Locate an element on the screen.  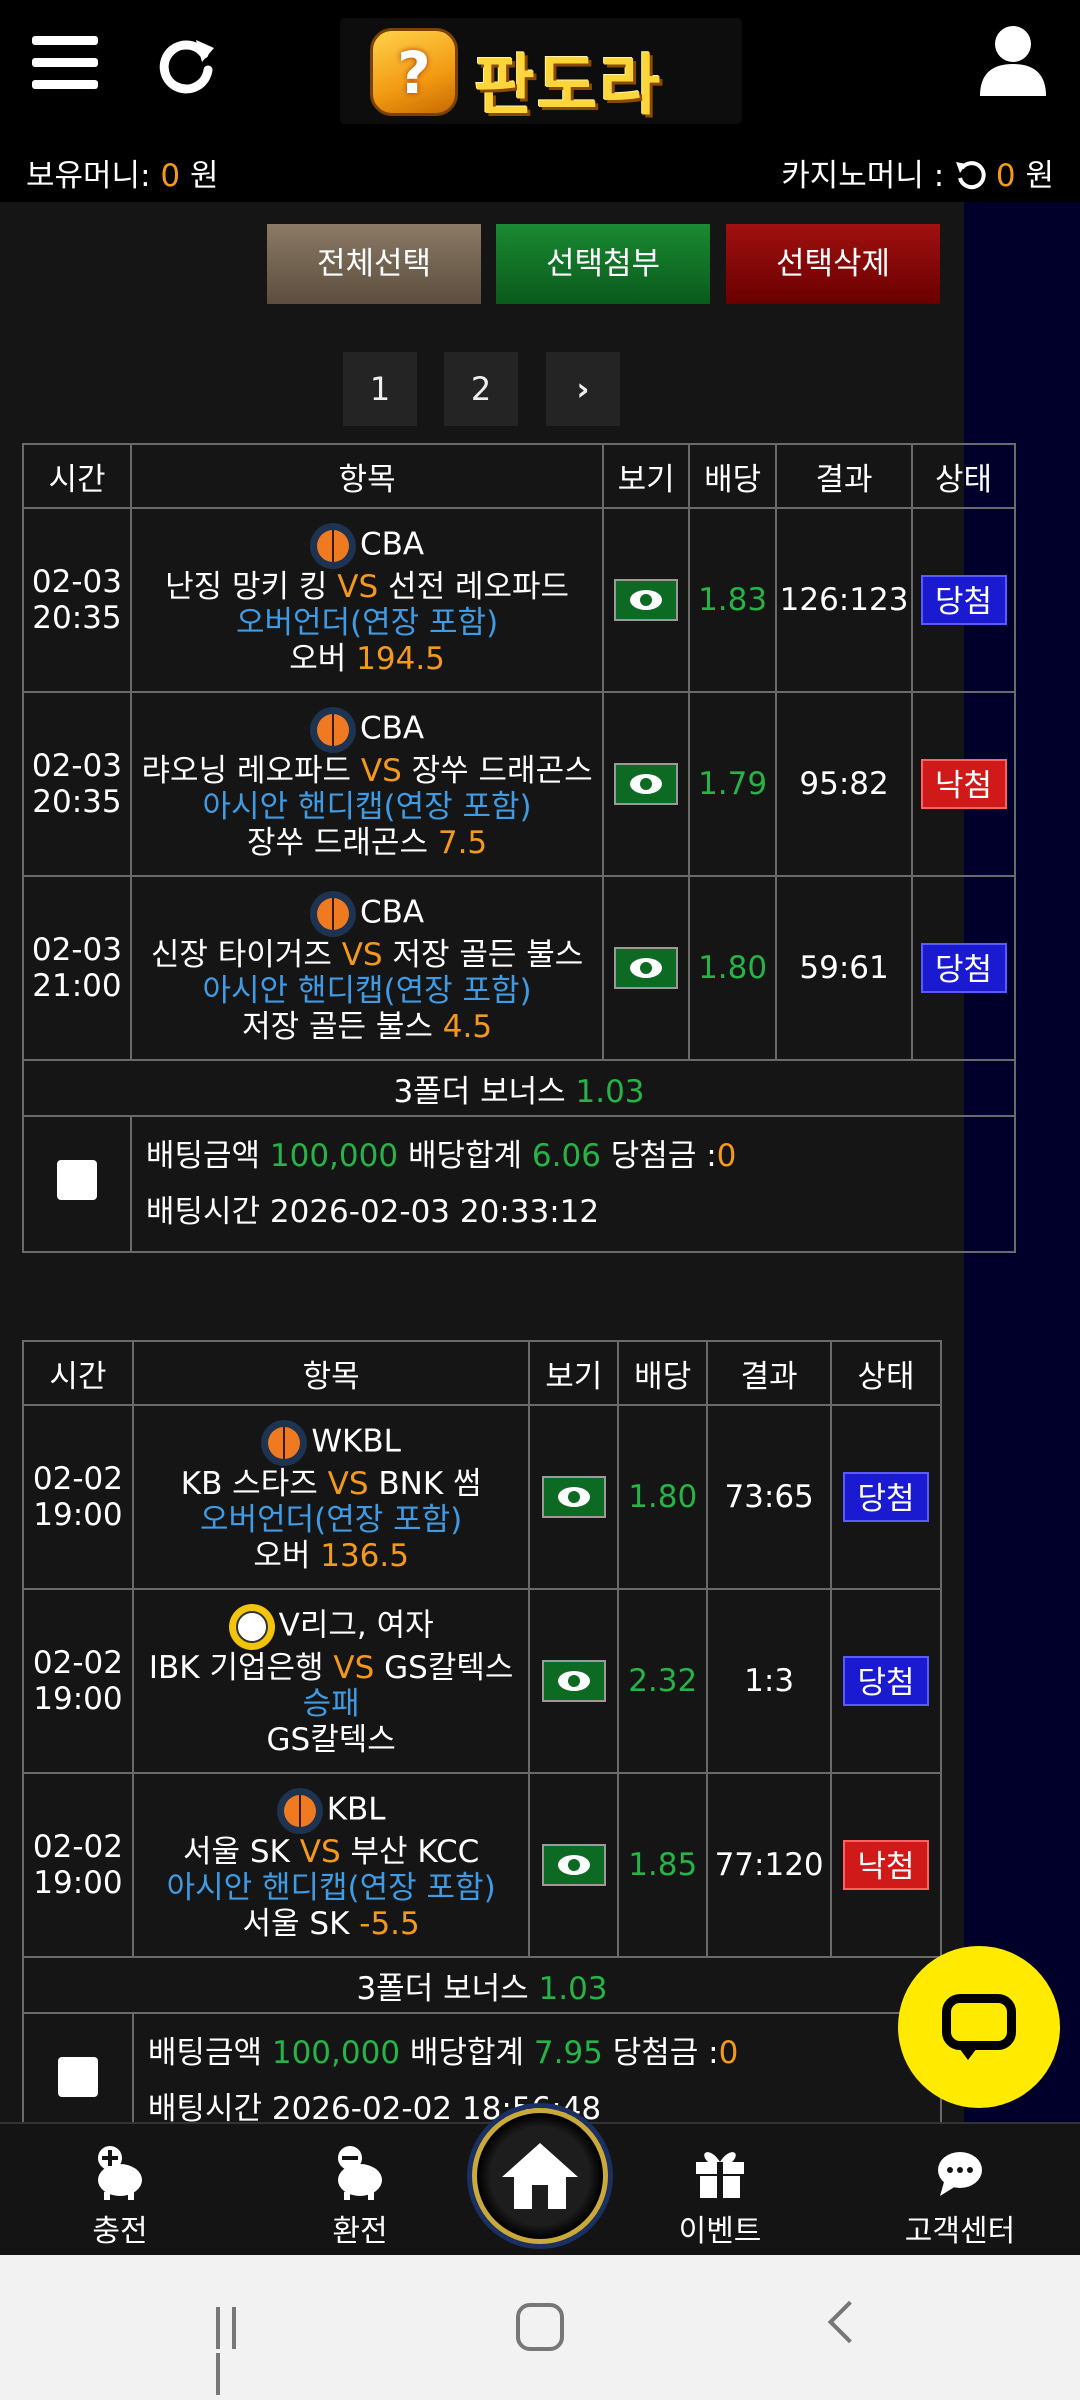
hamburger-menu-icon is located at coordinates (65, 66).